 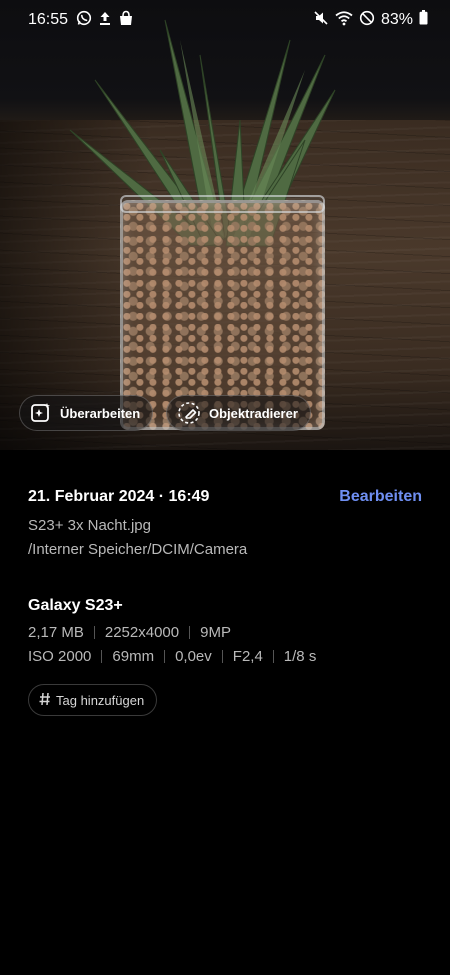 What do you see at coordinates (138, 549) in the screenshot?
I see `file-path: /Interner Speicher/DCIM/Camera` at bounding box center [138, 549].